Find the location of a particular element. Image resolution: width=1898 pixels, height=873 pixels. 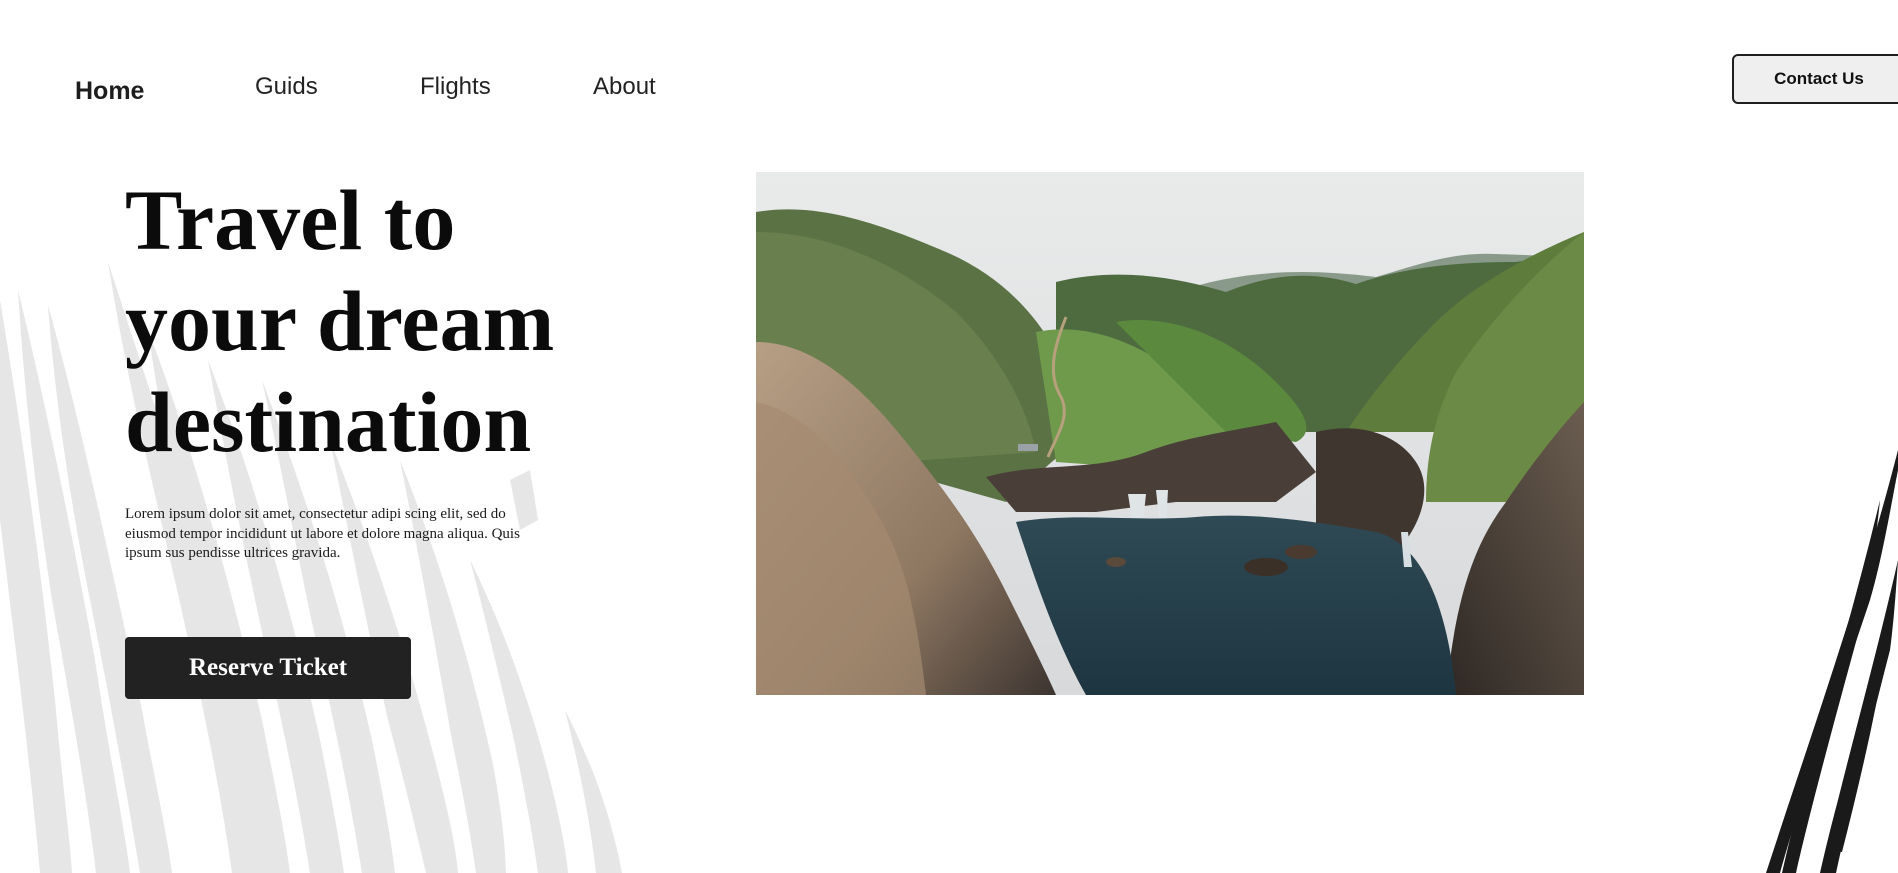

hero-title: Travel to your dream destination is located at coordinates (385, 321).